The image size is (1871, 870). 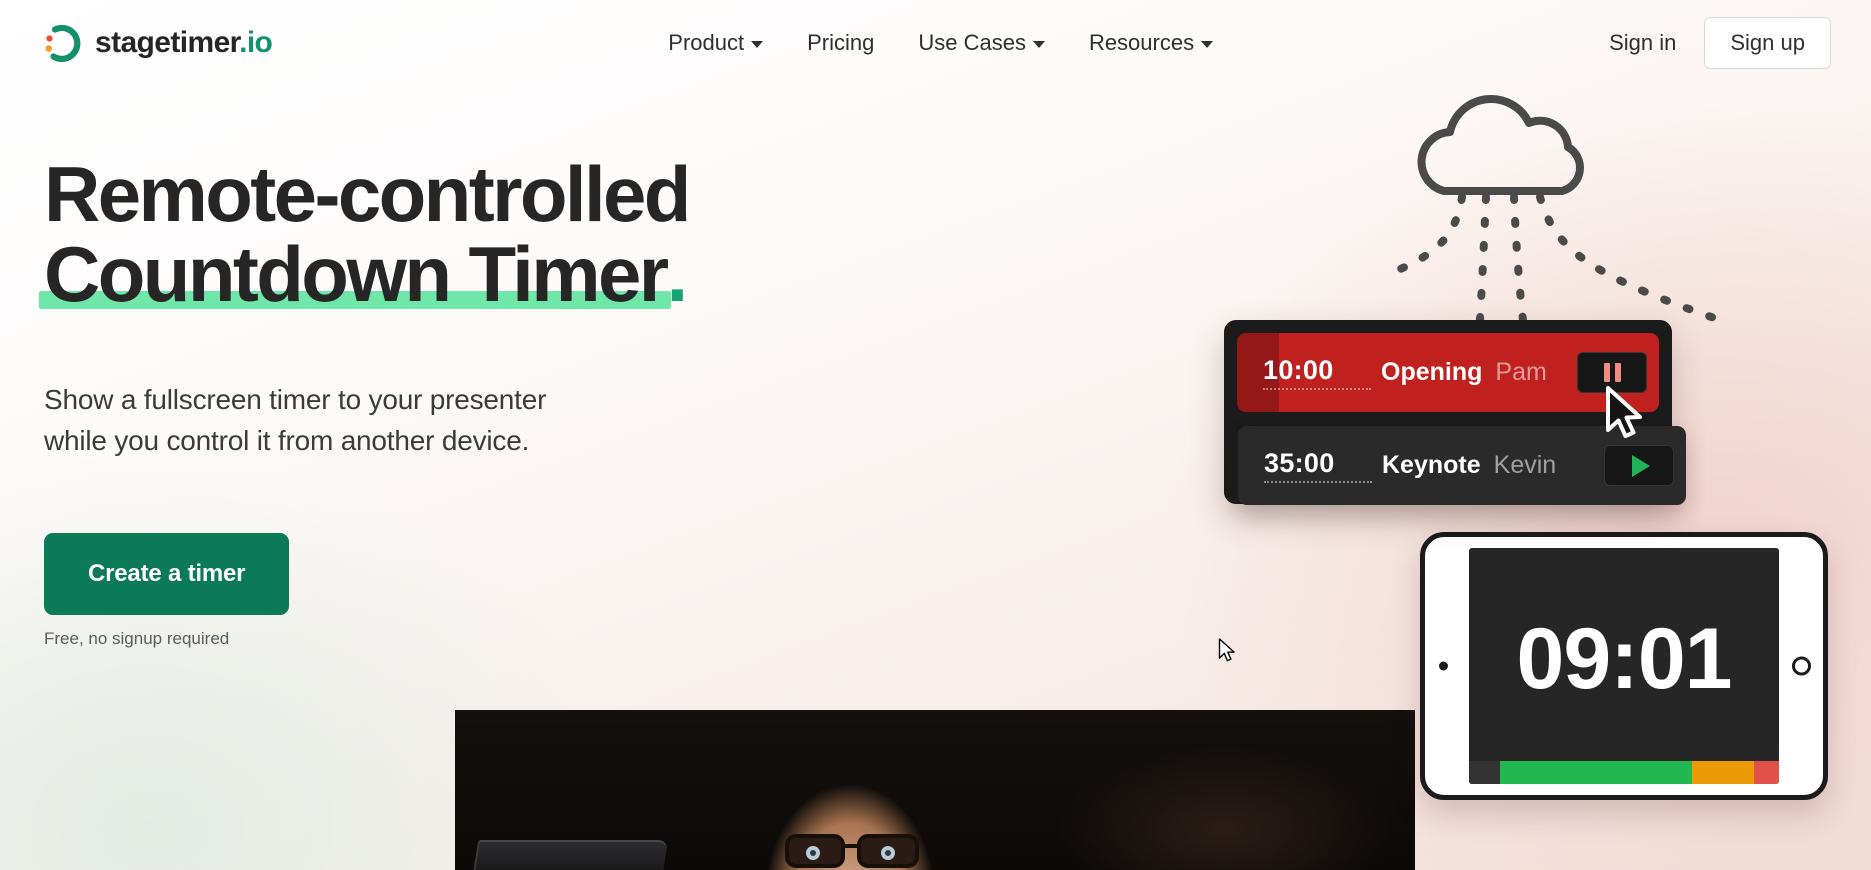 What do you see at coordinates (1500, 144) in the screenshot?
I see `cloud-icon` at bounding box center [1500, 144].